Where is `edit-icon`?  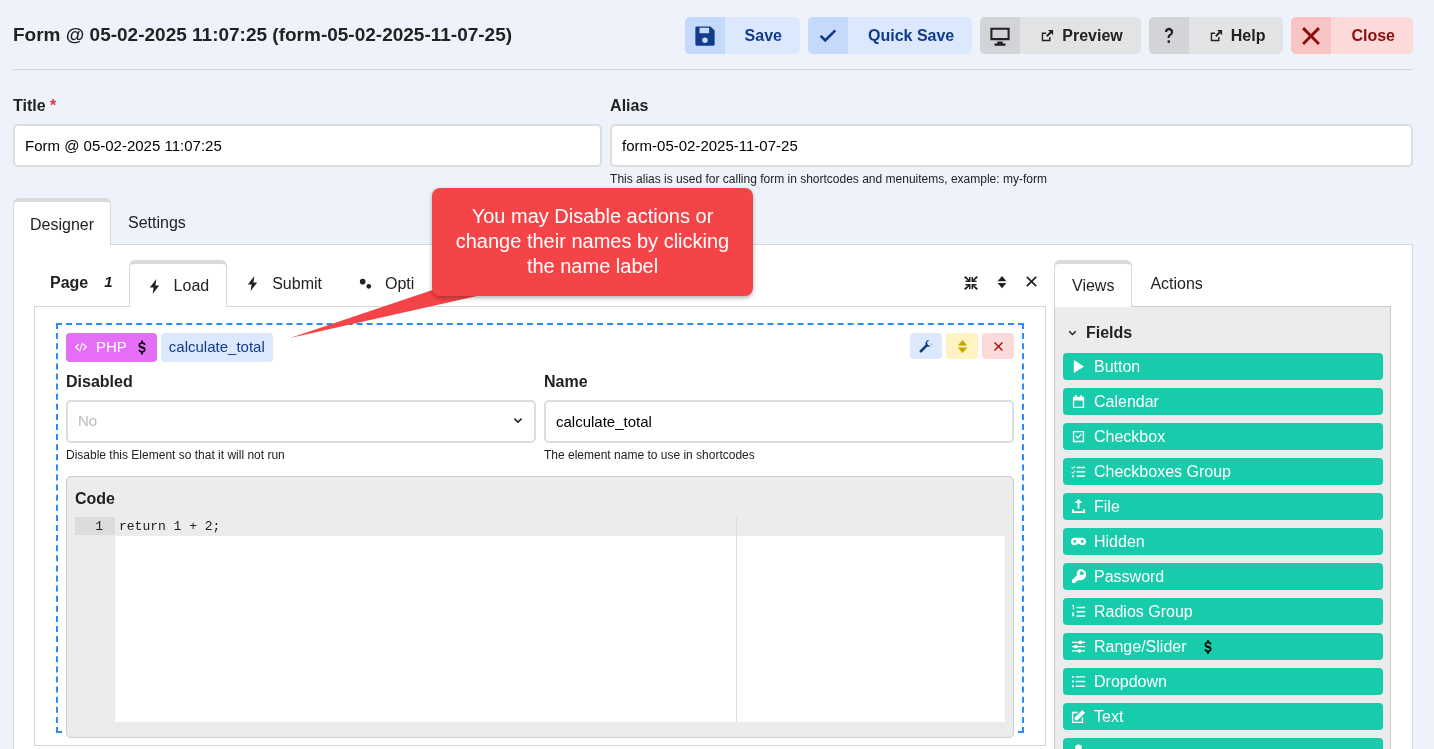
edit-icon is located at coordinates (1078, 716).